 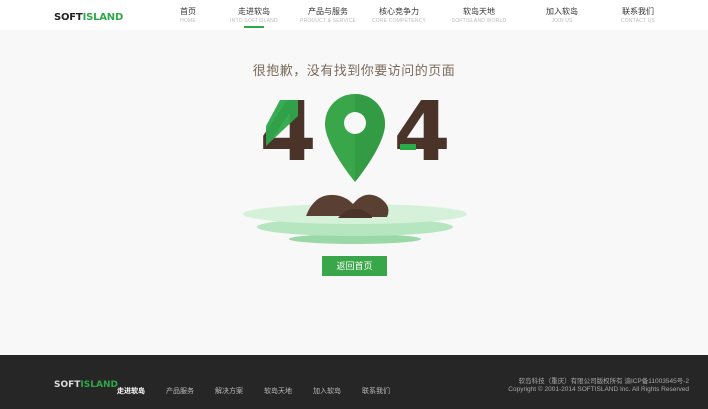 I want to click on nav-label: 加入软岛, so click(x=562, y=11).